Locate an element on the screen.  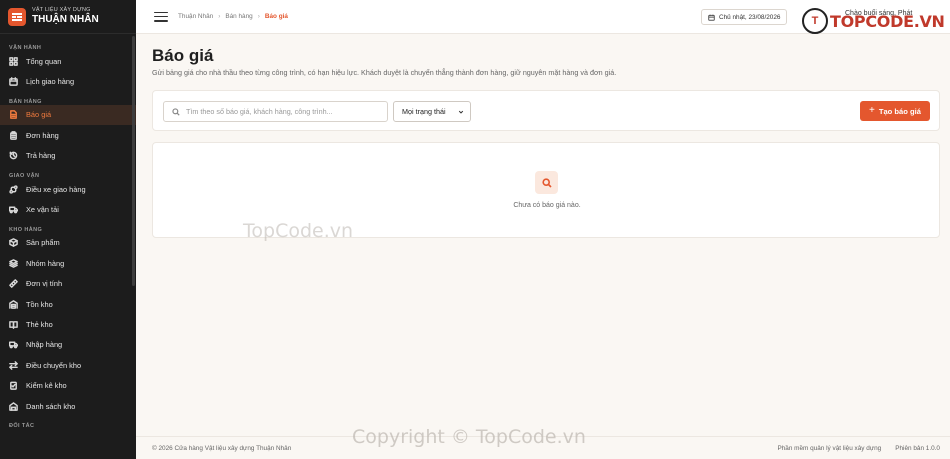
empty-state-text: Chưa có báo giá nào. is located at coordinates (547, 205).